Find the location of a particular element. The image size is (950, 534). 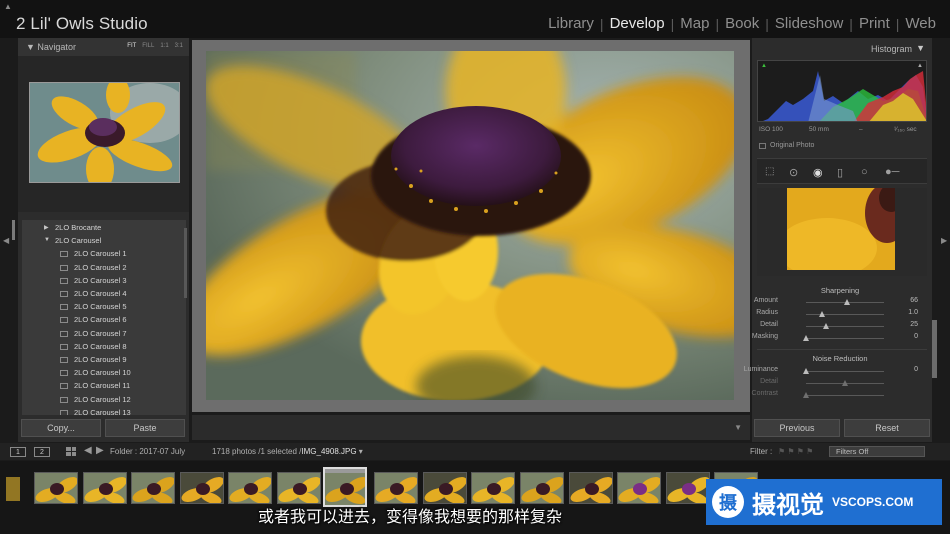

folder-item: 2LO Carousel 7 is located at coordinates (104, 334).